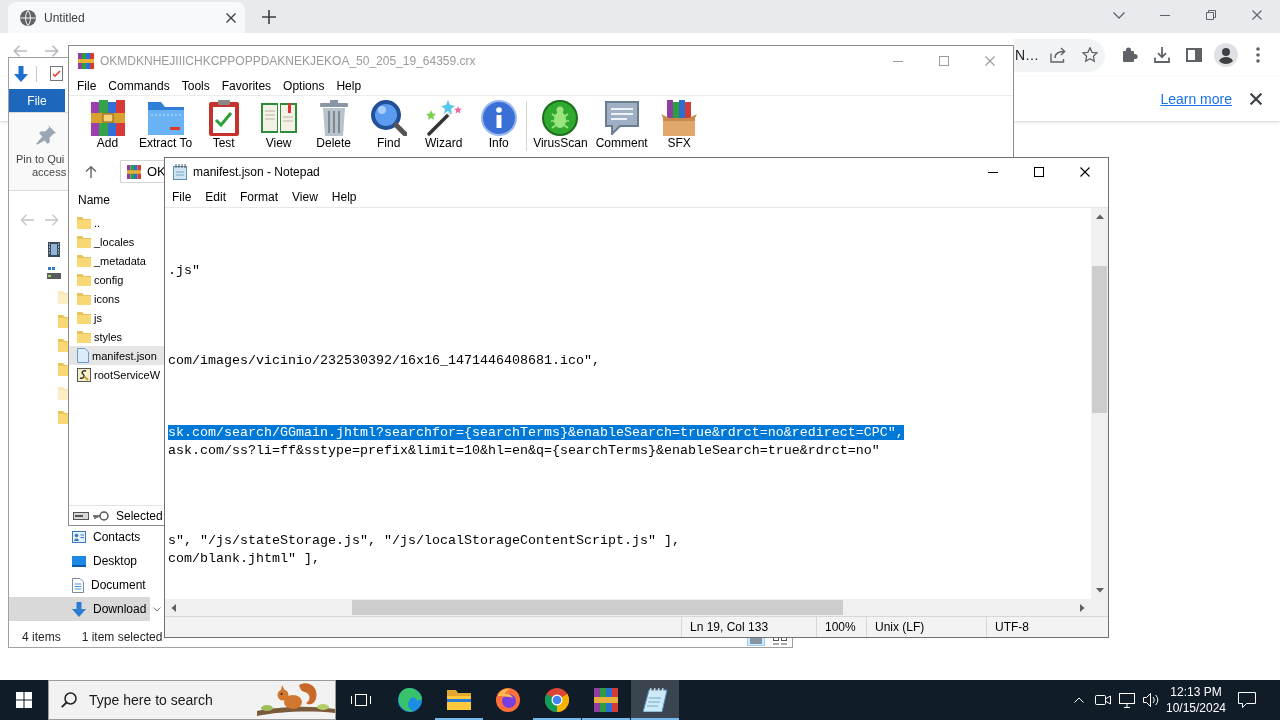 The image size is (1280, 720). Describe the element at coordinates (116, 241) in the screenshot. I see `file-row: _locales` at that location.